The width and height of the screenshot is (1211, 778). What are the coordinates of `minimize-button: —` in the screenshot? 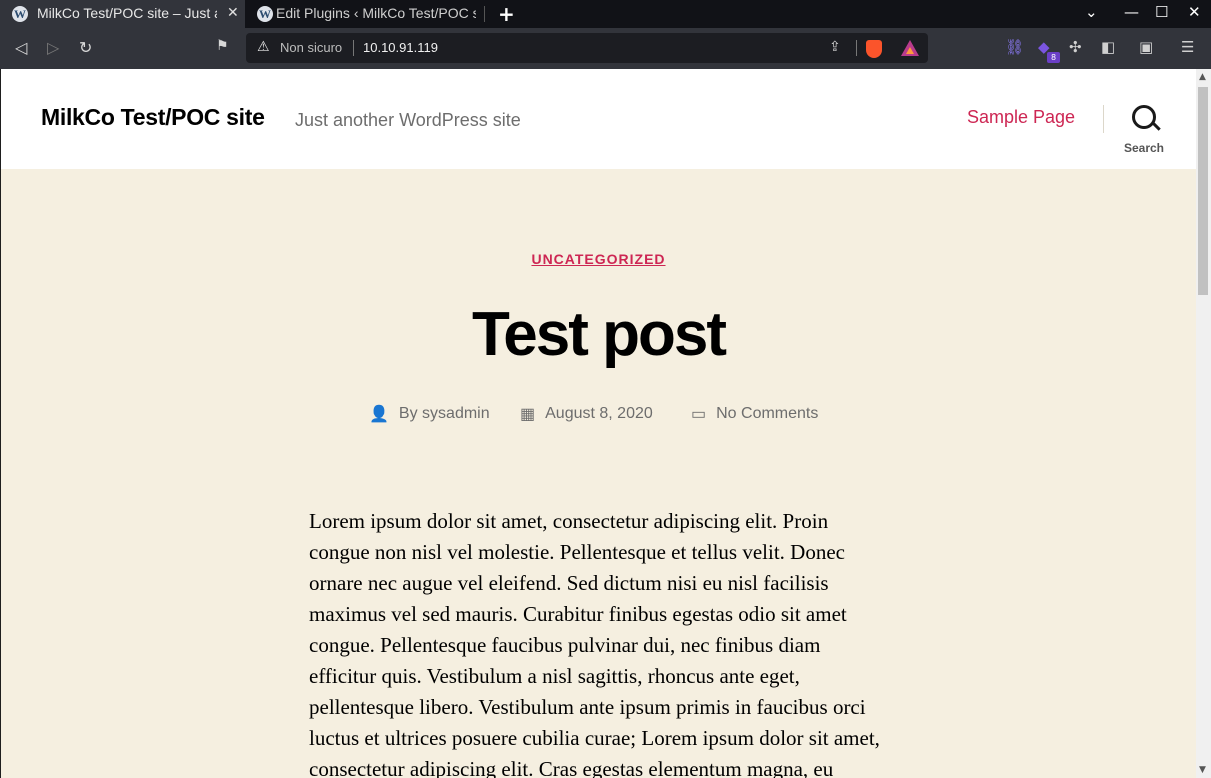 It's located at (1131, 12).